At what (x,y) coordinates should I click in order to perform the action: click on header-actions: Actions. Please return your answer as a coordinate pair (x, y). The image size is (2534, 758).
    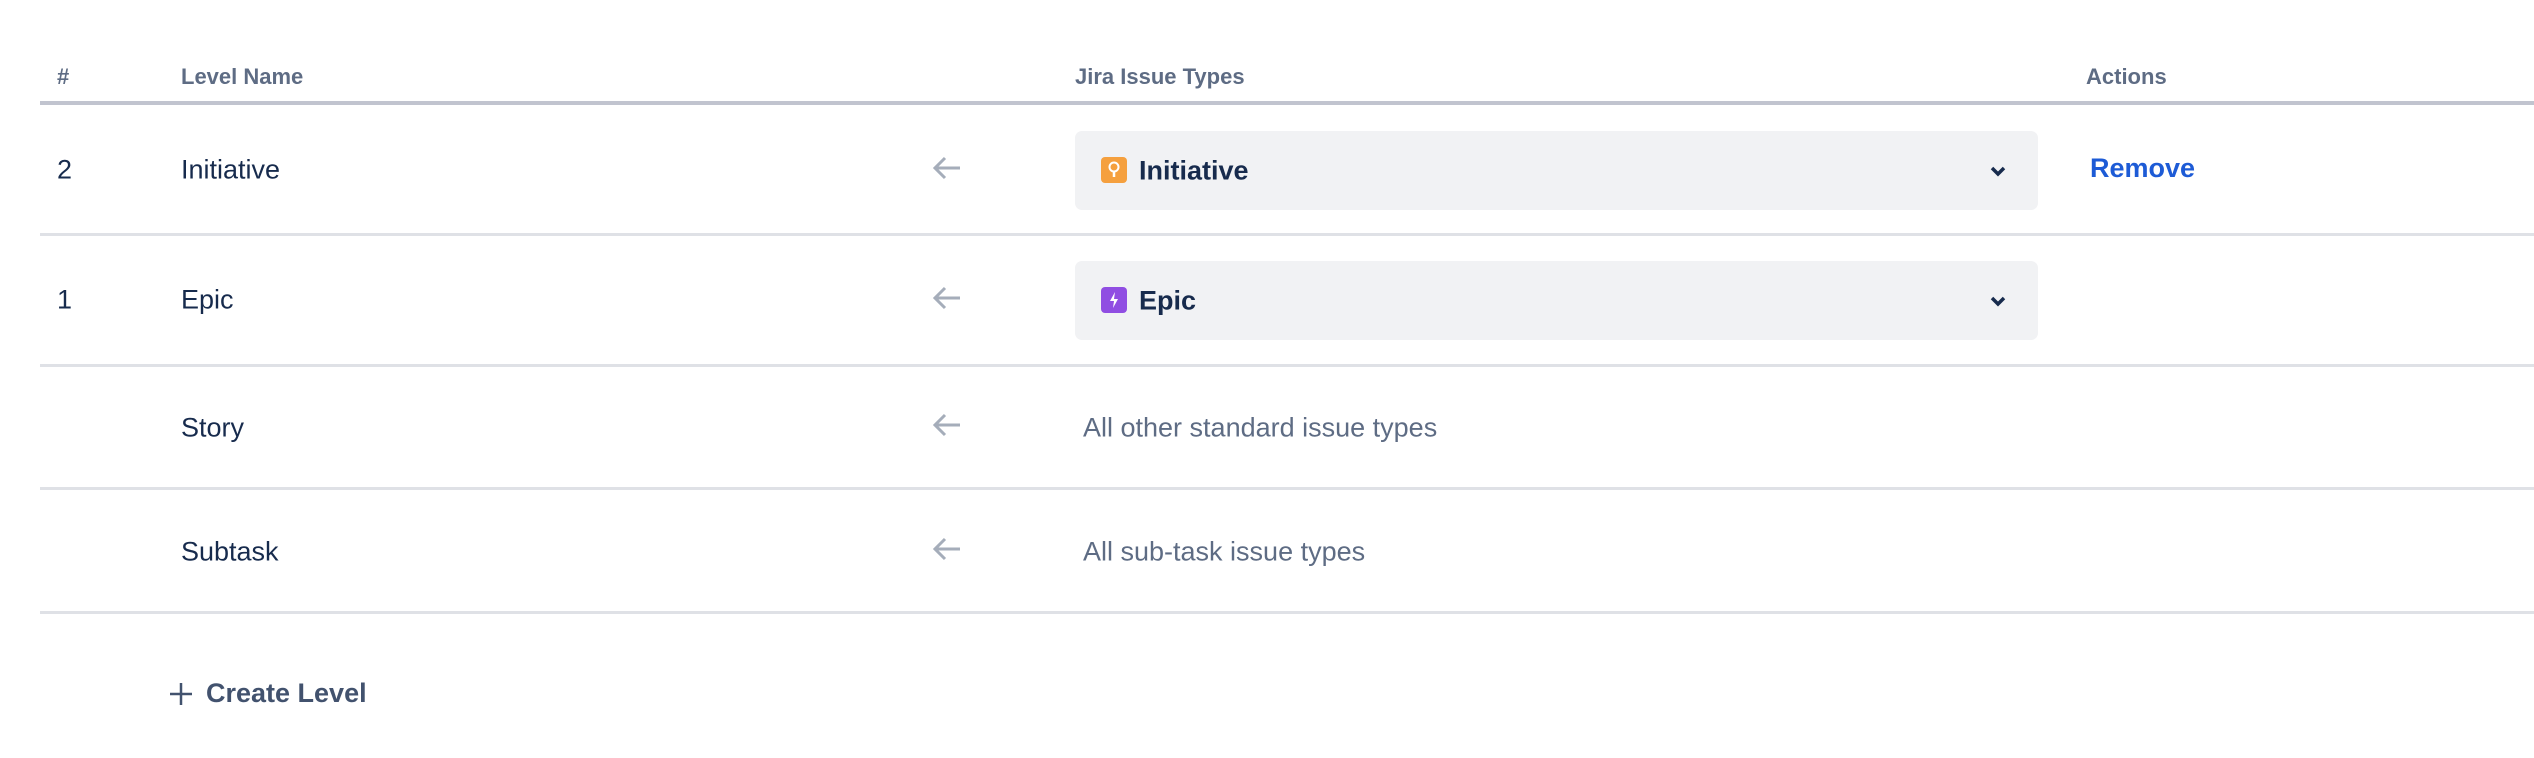
    Looking at the image, I should click on (2126, 76).